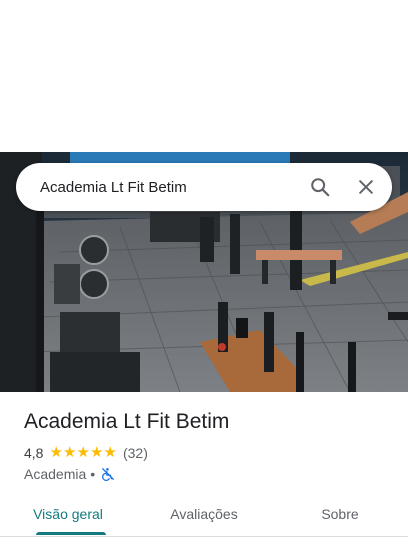  What do you see at coordinates (204, 536) in the screenshot?
I see `tabs-divider` at bounding box center [204, 536].